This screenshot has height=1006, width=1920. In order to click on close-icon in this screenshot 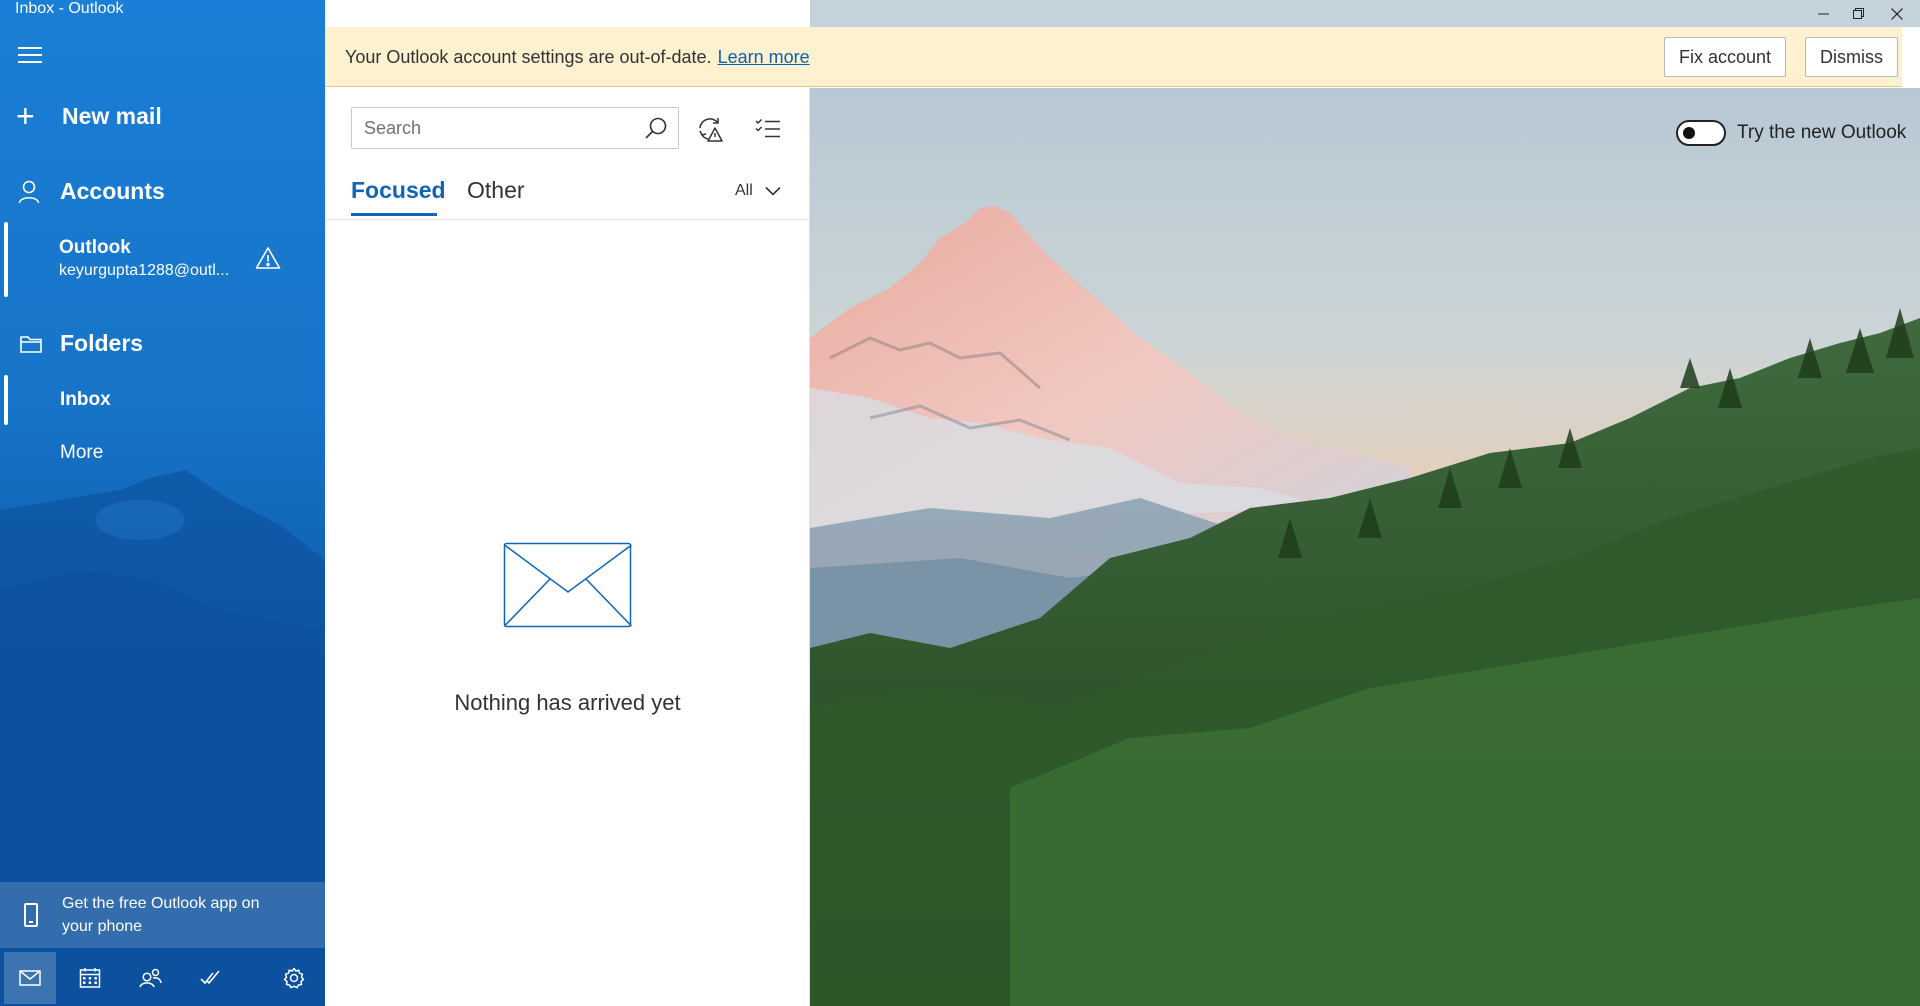, I will do `click(1897, 13)`.